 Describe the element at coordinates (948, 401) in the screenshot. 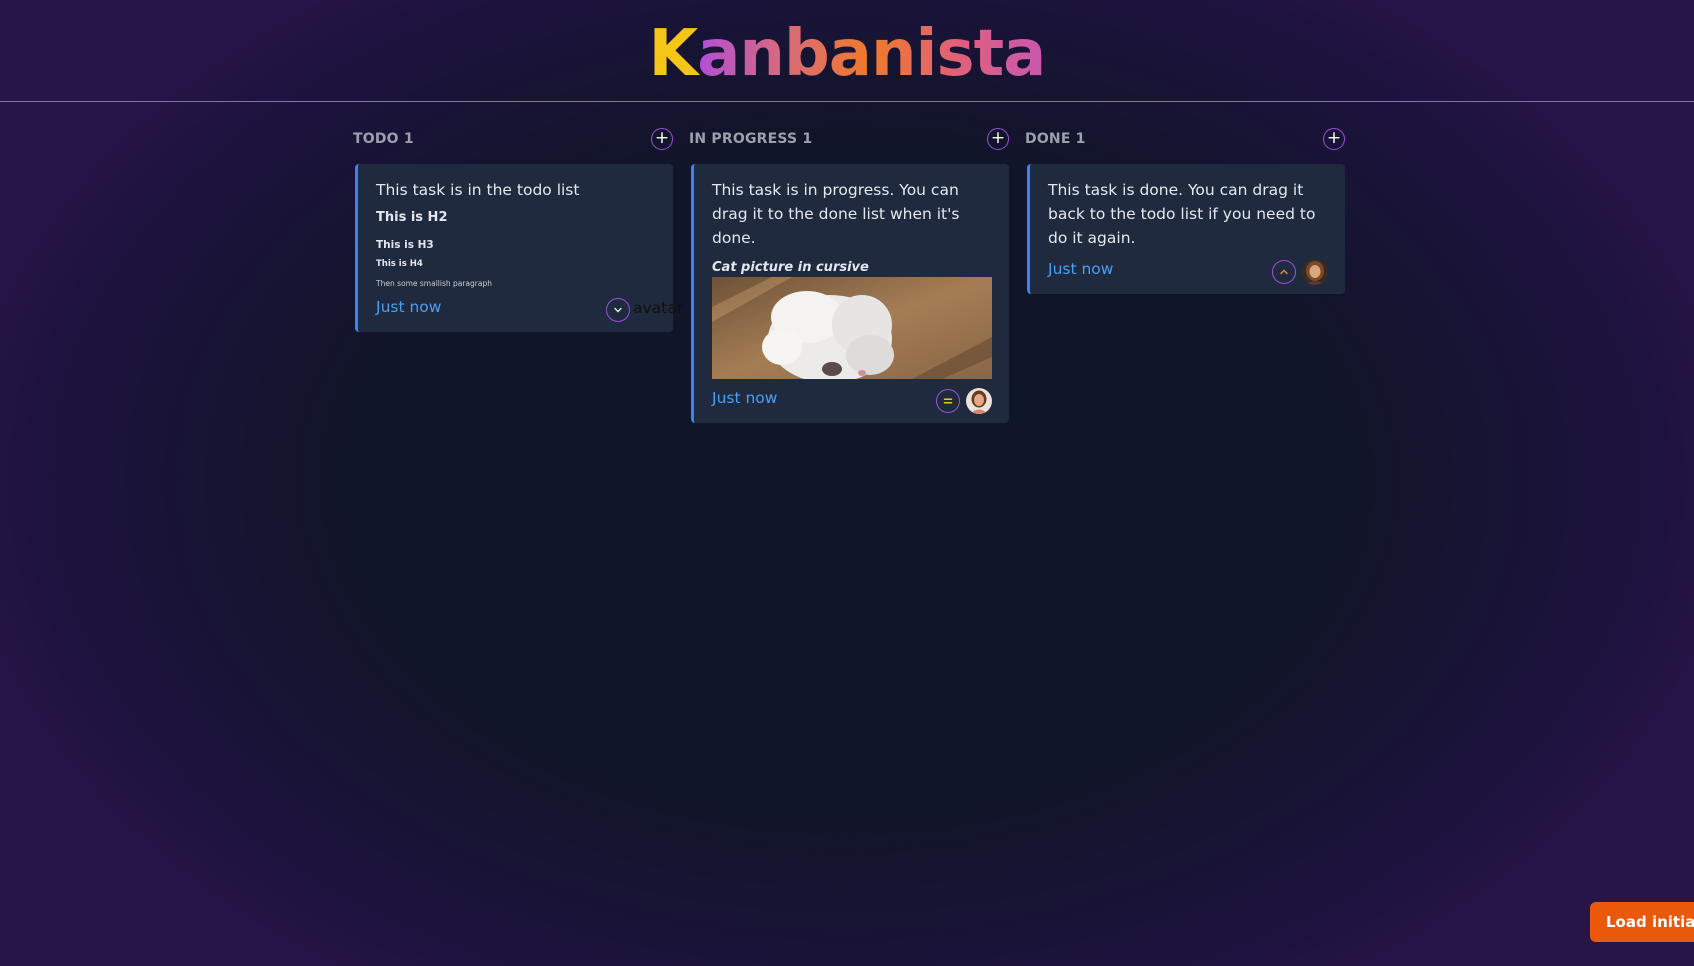

I see `equals-icon` at that location.